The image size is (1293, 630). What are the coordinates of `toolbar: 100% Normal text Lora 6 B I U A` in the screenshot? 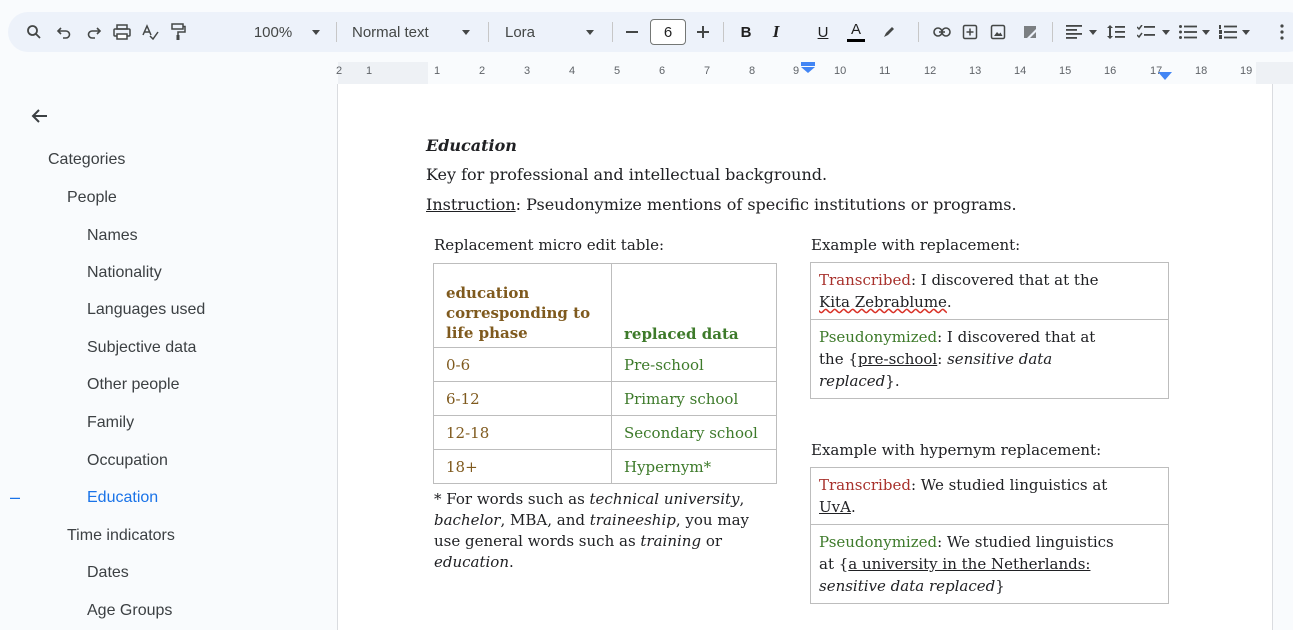 It's located at (646, 32).